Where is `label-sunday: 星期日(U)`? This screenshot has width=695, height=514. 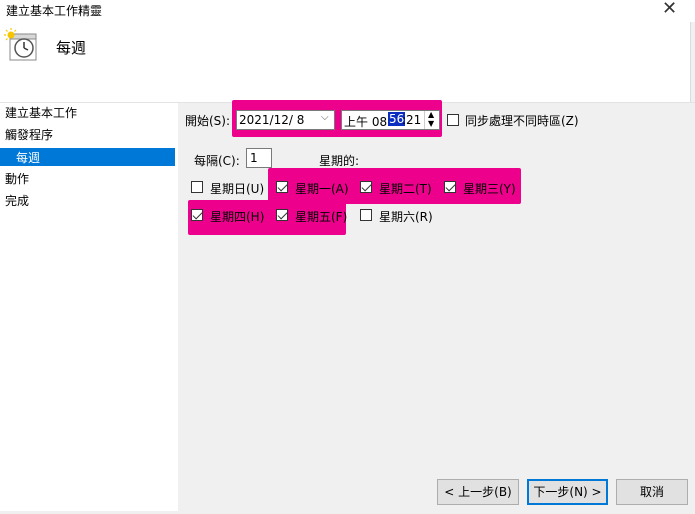
label-sunday: 星期日(U) is located at coordinates (237, 189).